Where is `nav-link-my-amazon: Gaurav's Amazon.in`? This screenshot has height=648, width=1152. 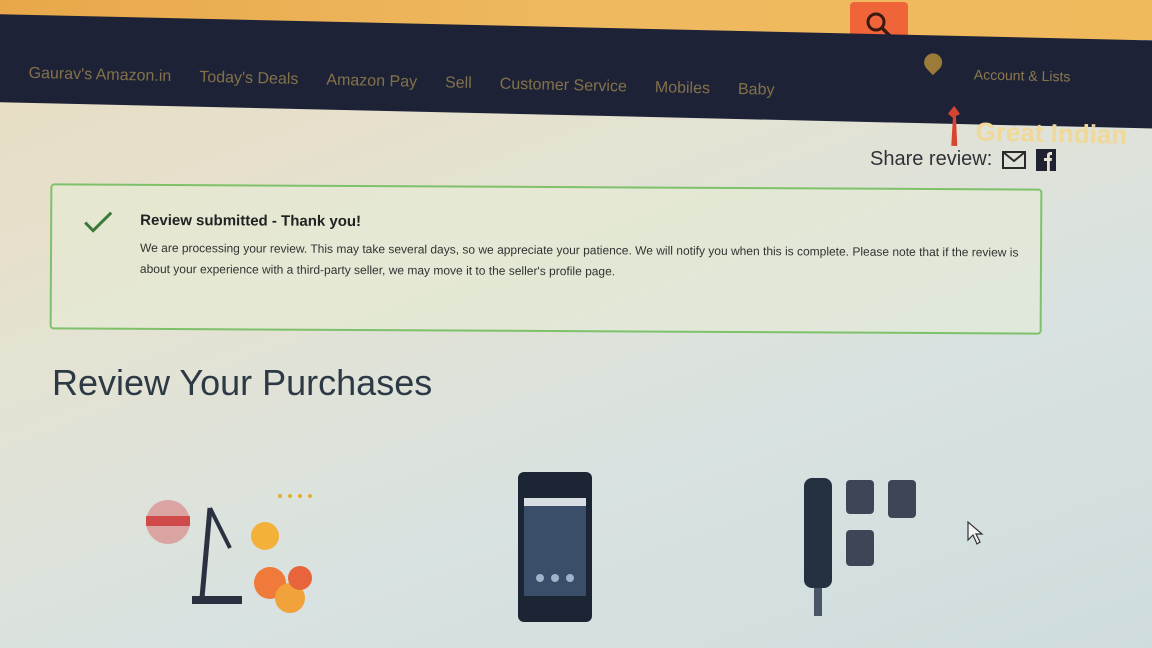
nav-link-my-amazon: Gaurav's Amazon.in is located at coordinates (99, 75).